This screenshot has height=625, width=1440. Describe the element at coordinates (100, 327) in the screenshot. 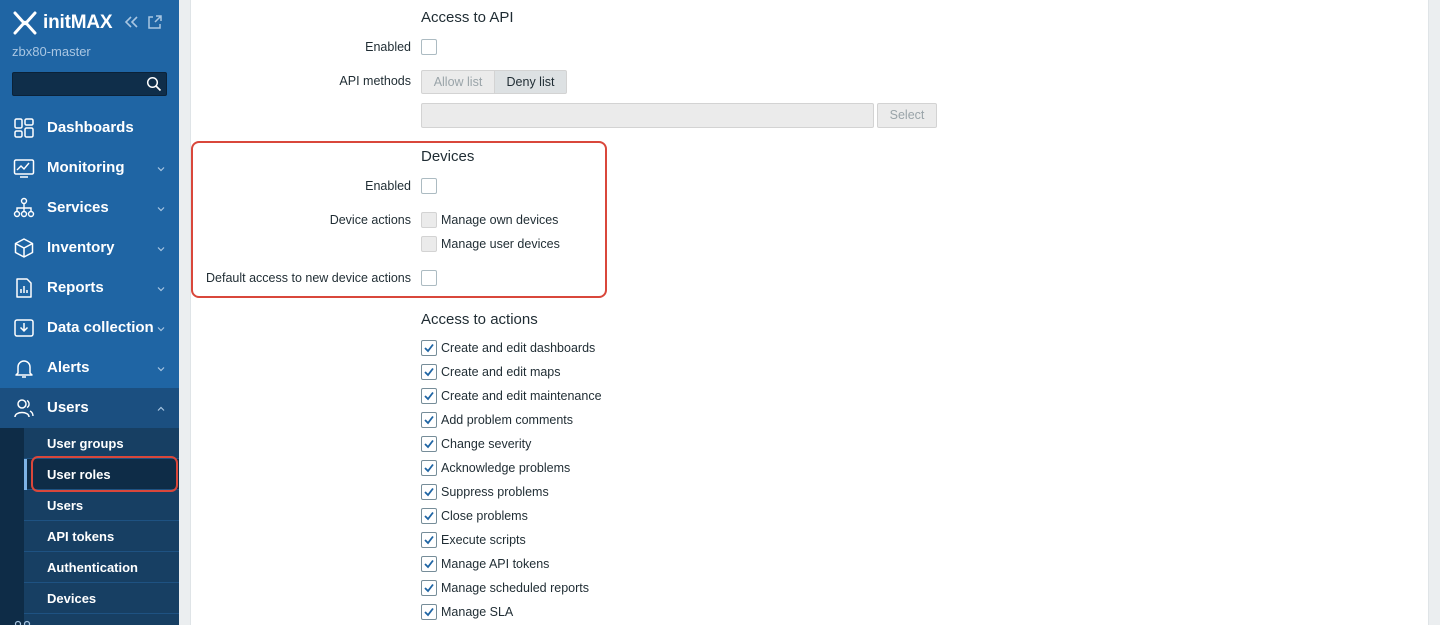

I see `menu-label: Data collection` at that location.